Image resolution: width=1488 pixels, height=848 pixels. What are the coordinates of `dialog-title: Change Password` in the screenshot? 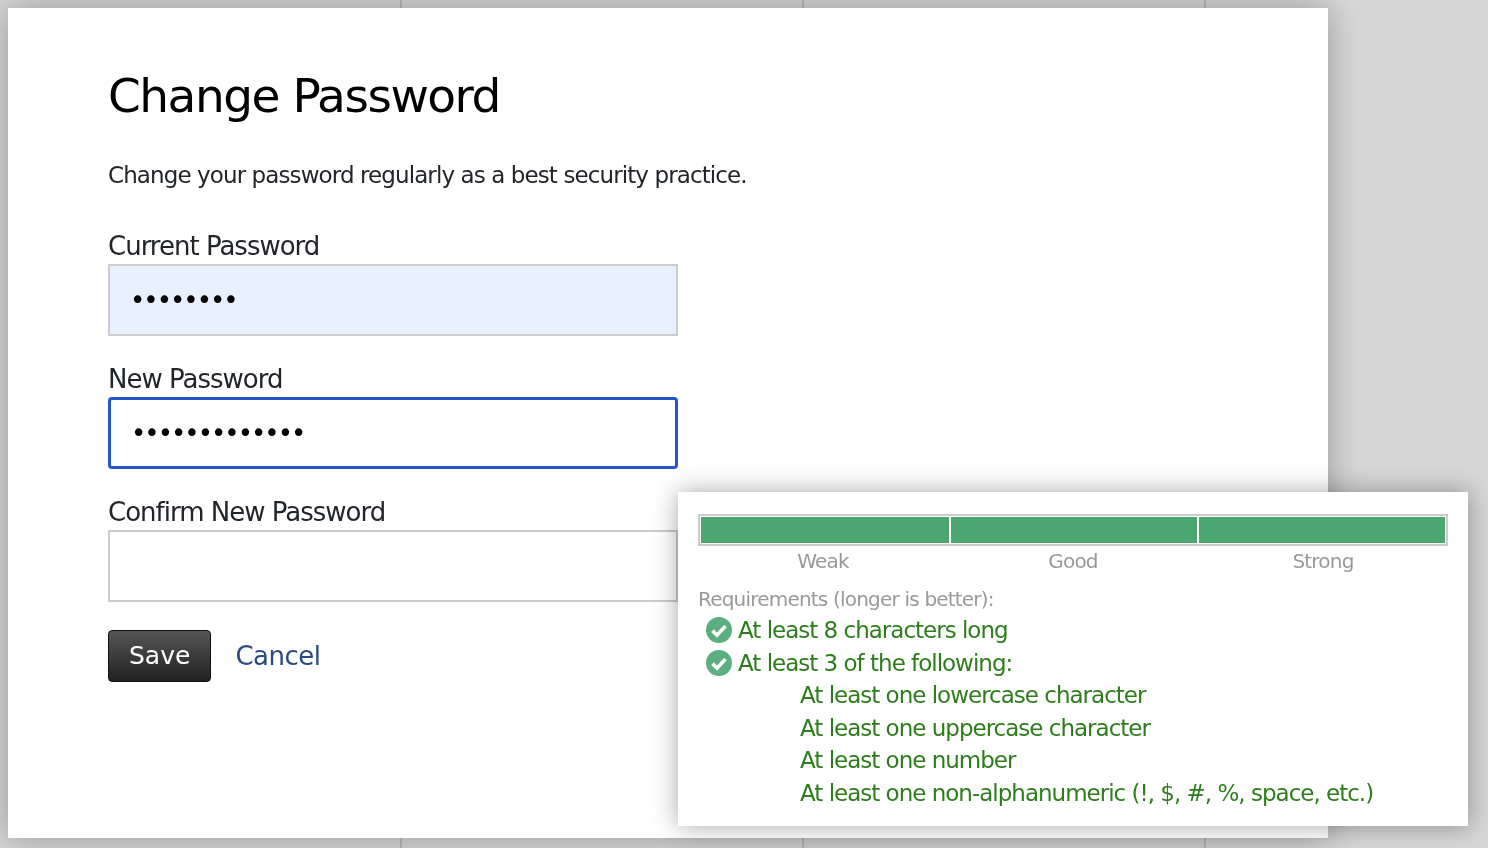 It's located at (304, 96).